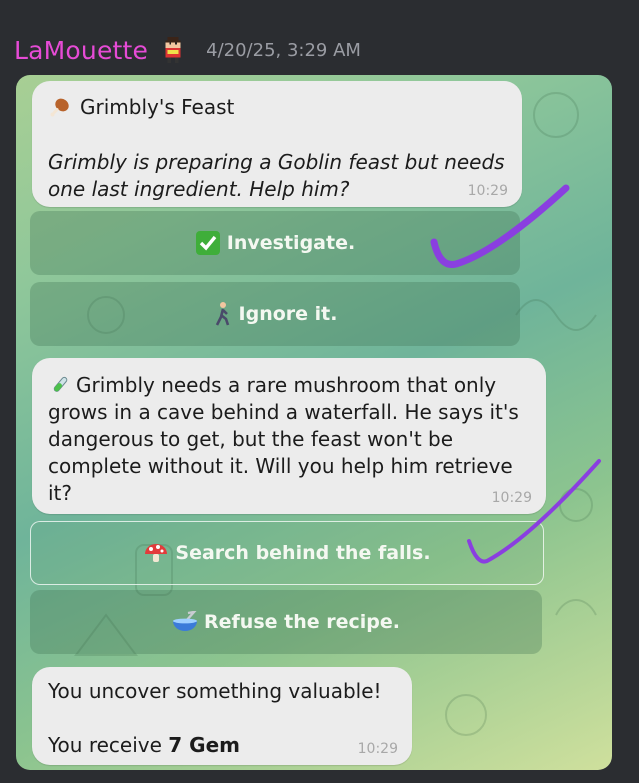 Image resolution: width=639 pixels, height=783 pixels. What do you see at coordinates (157, 107) in the screenshot?
I see `message-title-text: Grimbly's Feast` at bounding box center [157, 107].